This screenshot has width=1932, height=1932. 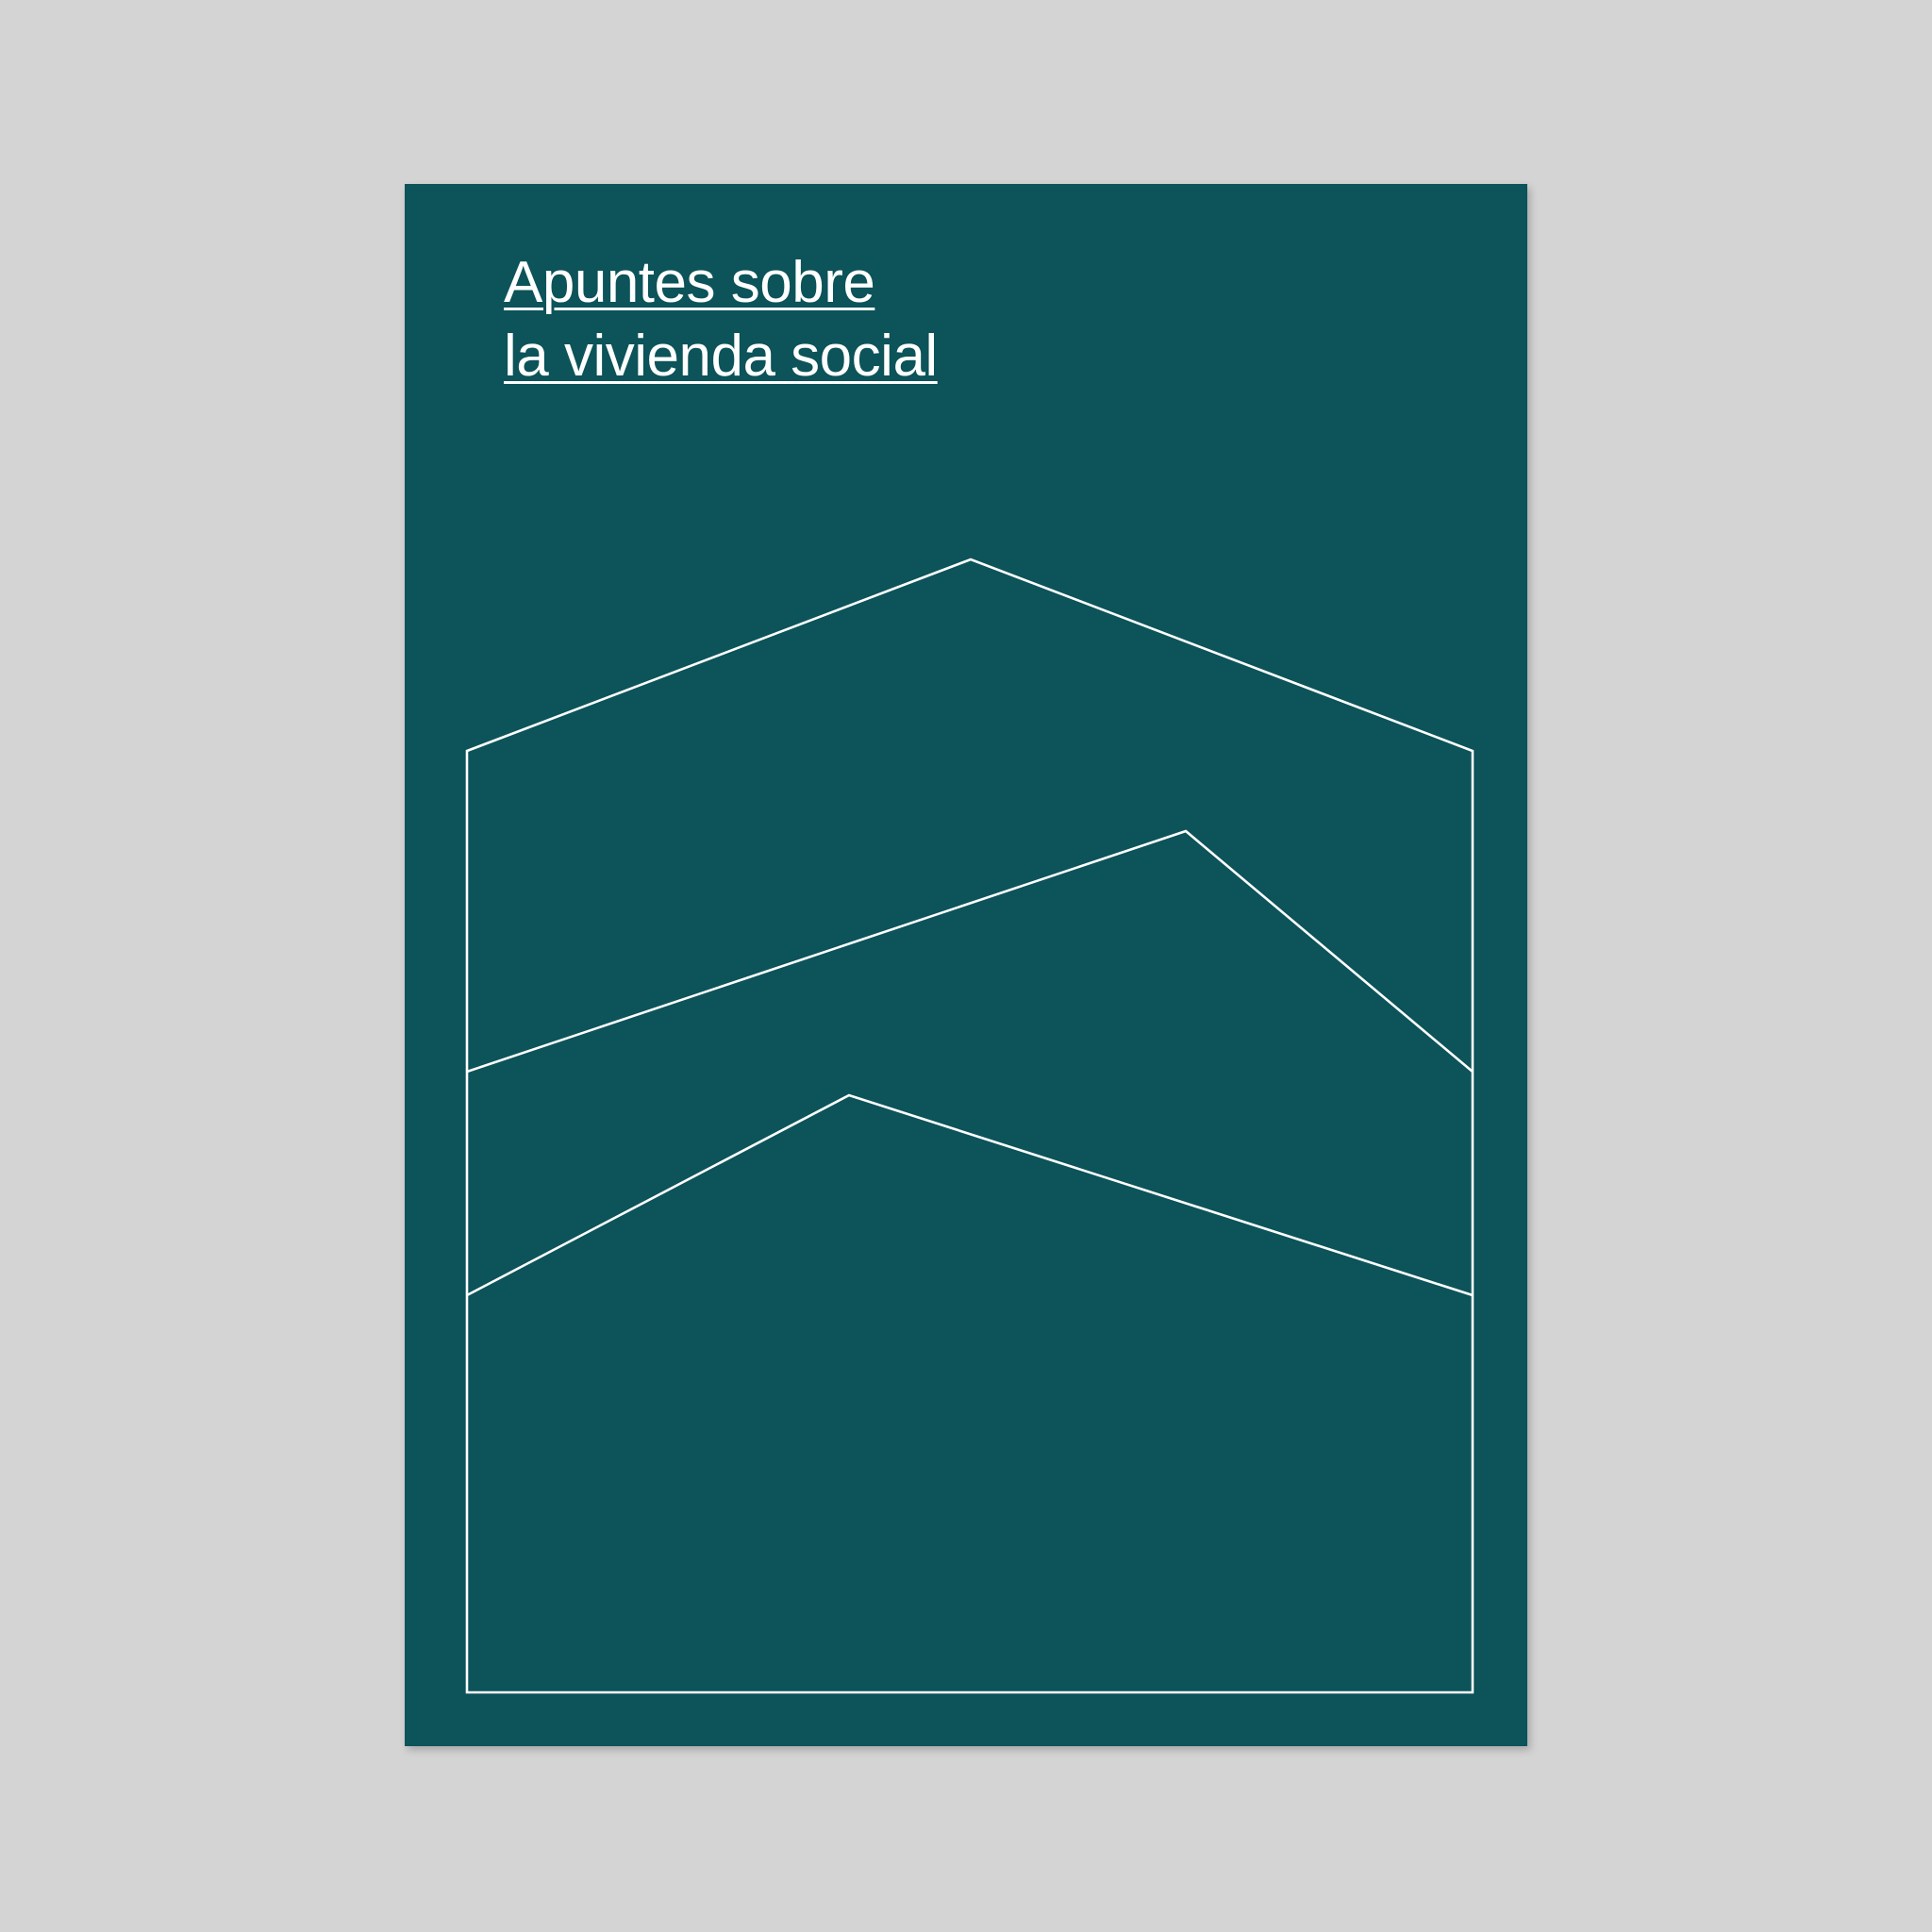 I want to click on middle-roof-line, so click(x=970, y=952).